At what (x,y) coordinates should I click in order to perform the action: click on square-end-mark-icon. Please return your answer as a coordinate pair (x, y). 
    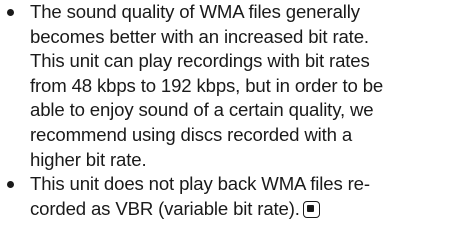
    Looking at the image, I should click on (311, 209).